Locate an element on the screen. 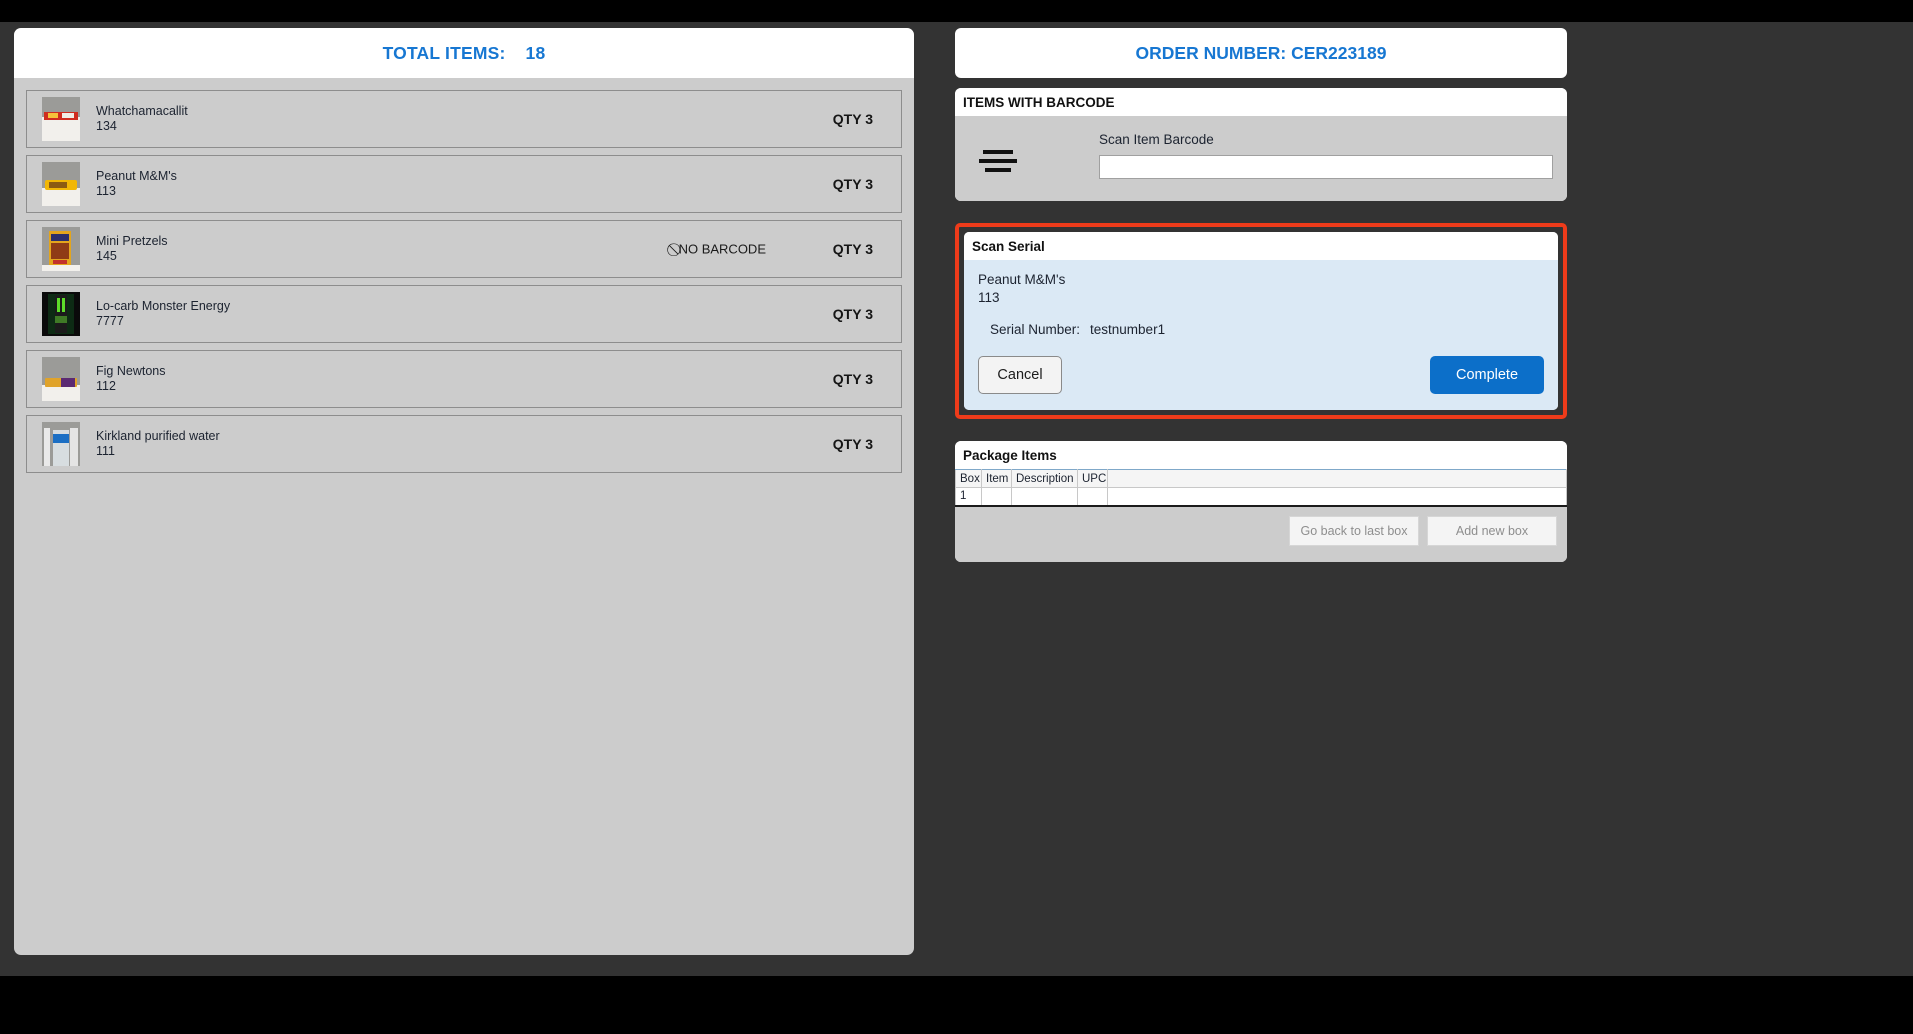 The image size is (1913, 1034). scan-serial-item-name: Peanut M&M's is located at coordinates (1022, 279).